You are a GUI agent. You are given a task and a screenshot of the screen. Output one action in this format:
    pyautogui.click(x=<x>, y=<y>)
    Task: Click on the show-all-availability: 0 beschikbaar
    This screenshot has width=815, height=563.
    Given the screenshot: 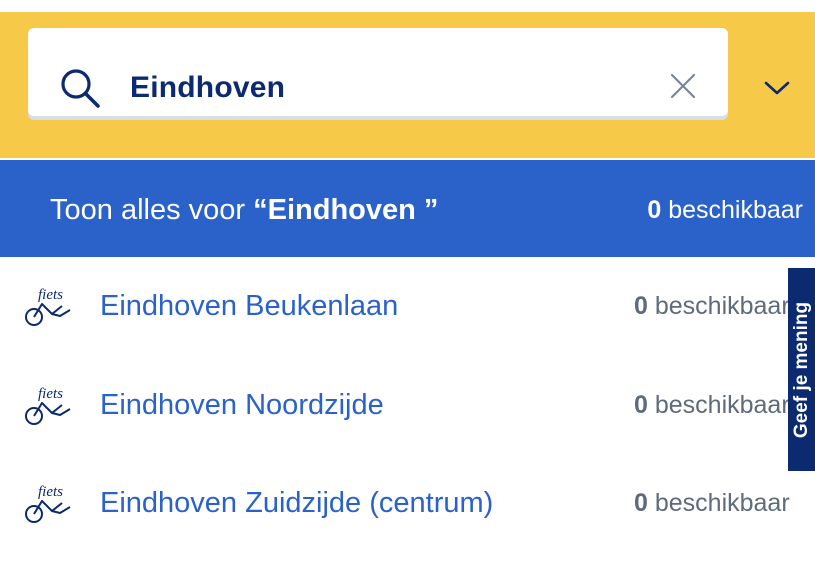 What is the action you would take?
    pyautogui.click(x=725, y=210)
    